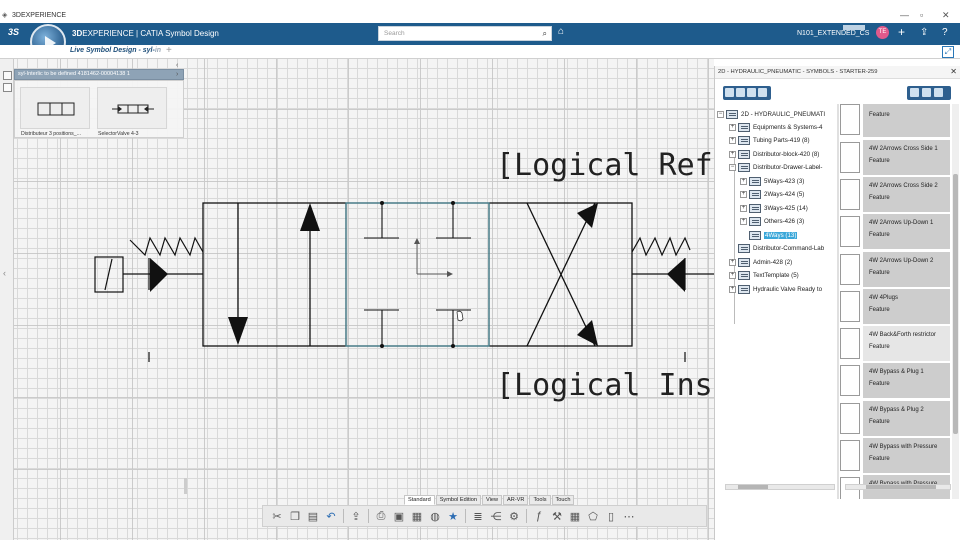 This screenshot has width=960, height=540. What do you see at coordinates (417, 274) in the screenshot?
I see `center-cell` at bounding box center [417, 274].